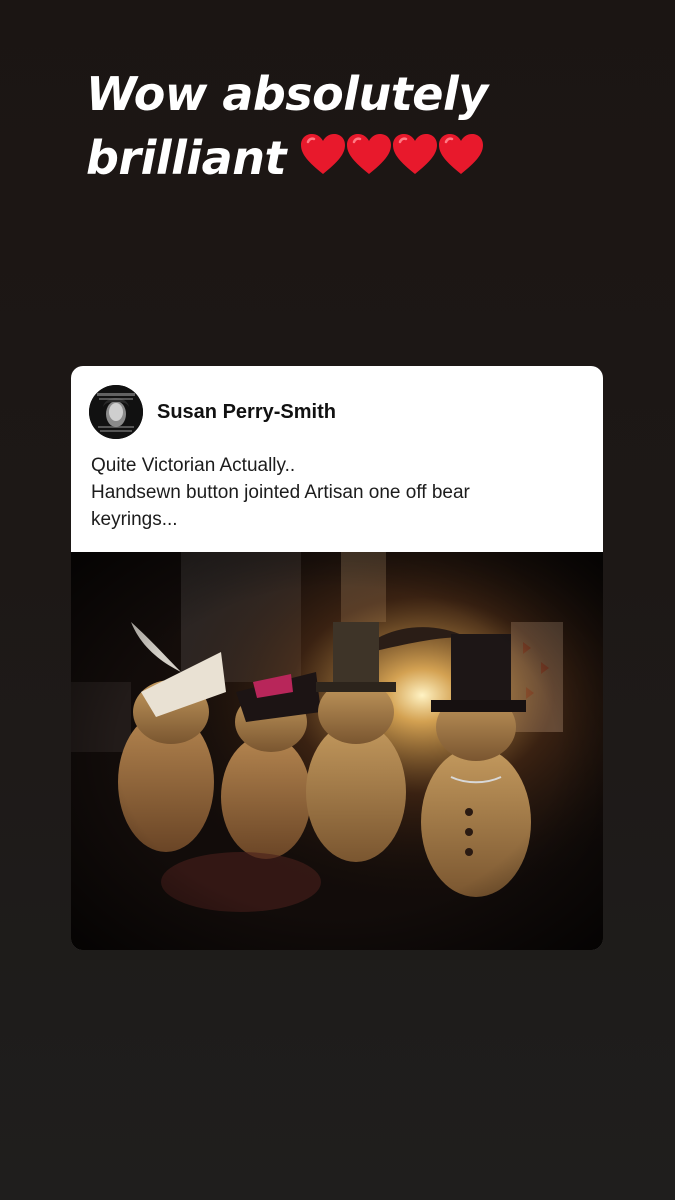 Image resolution: width=675 pixels, height=1200 pixels. What do you see at coordinates (186, 158) in the screenshot?
I see `caption-line-2-text: brilliant` at bounding box center [186, 158].